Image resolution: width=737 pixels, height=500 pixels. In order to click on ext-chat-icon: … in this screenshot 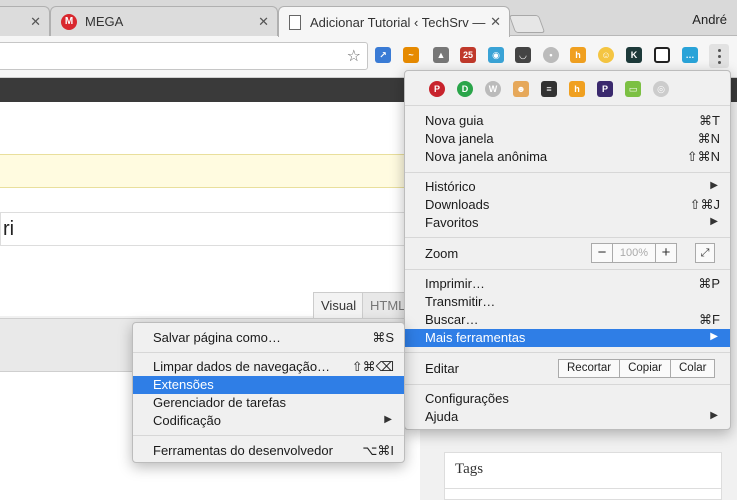, I will do `click(690, 55)`.